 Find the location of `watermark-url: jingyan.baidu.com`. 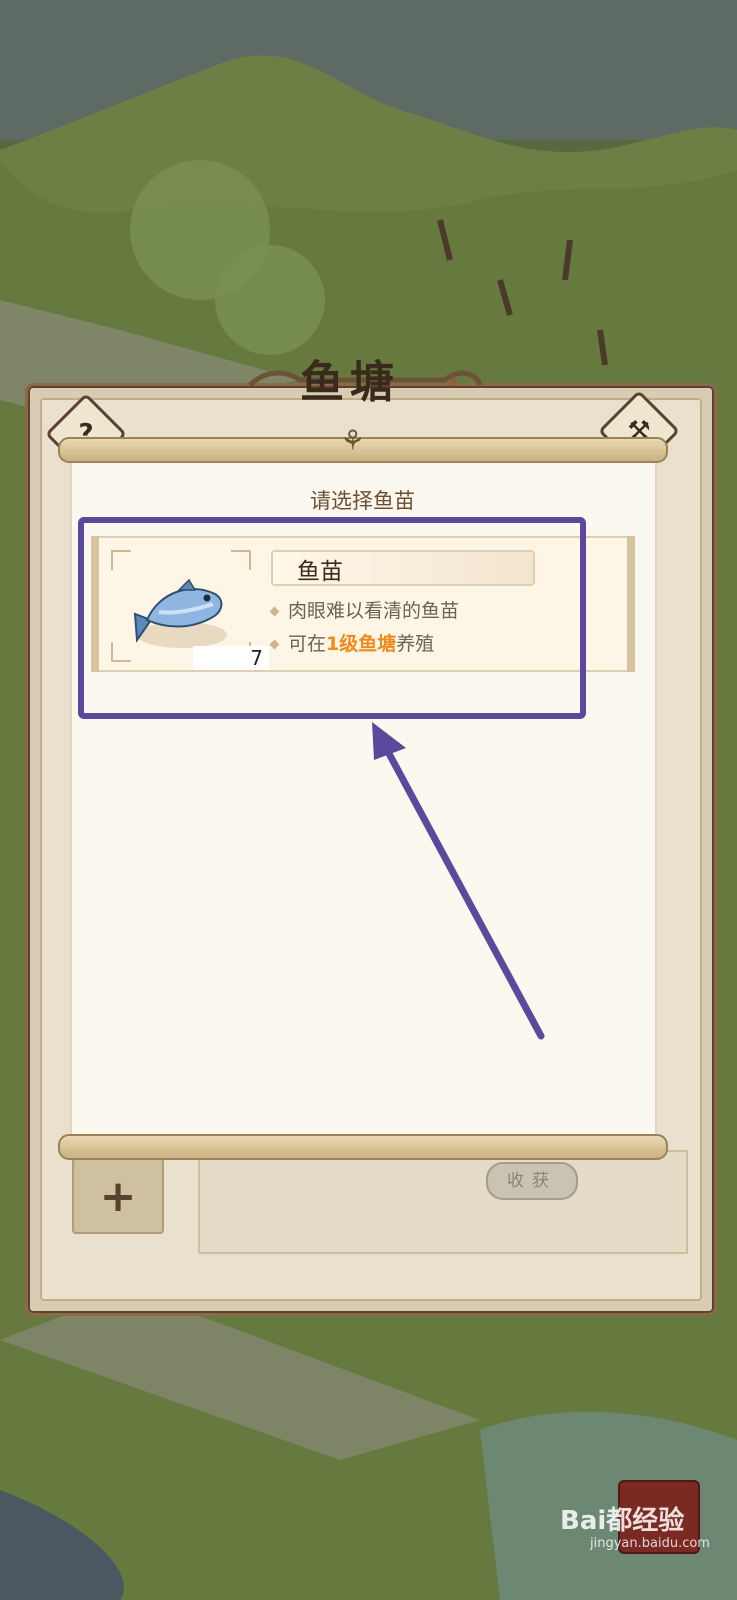

watermark-url: jingyan.baidu.com is located at coordinates (650, 1543).